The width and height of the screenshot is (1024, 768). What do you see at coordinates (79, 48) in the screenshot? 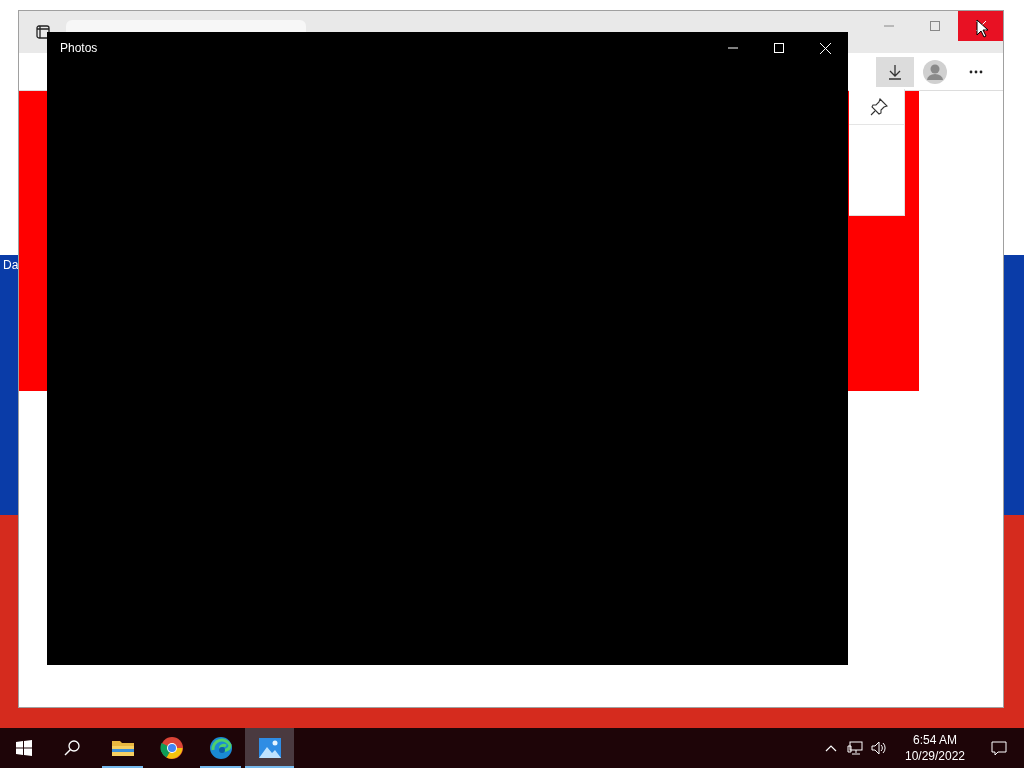
I see `window-title: Photos` at bounding box center [79, 48].